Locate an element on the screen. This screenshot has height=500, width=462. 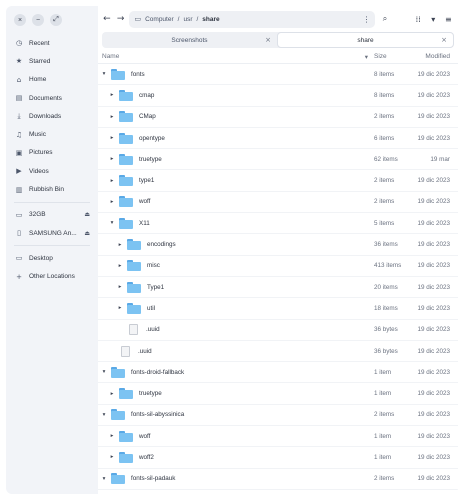
file-size: 8 items is located at coordinates (384, 95).